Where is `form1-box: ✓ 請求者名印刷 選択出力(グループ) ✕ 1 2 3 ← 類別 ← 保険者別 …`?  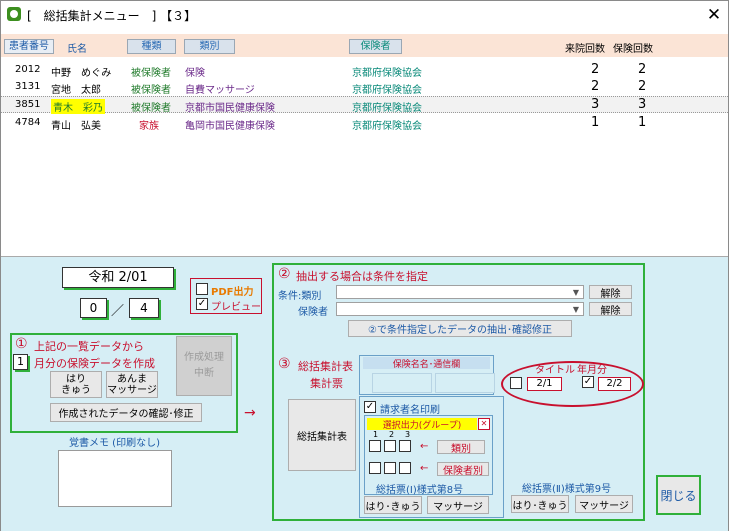
form1-box: ✓ 請求者名印刷 選択出力(グループ) ✕ 1 2 3 ← 類別 ← 保険者別 … is located at coordinates (431, 457).